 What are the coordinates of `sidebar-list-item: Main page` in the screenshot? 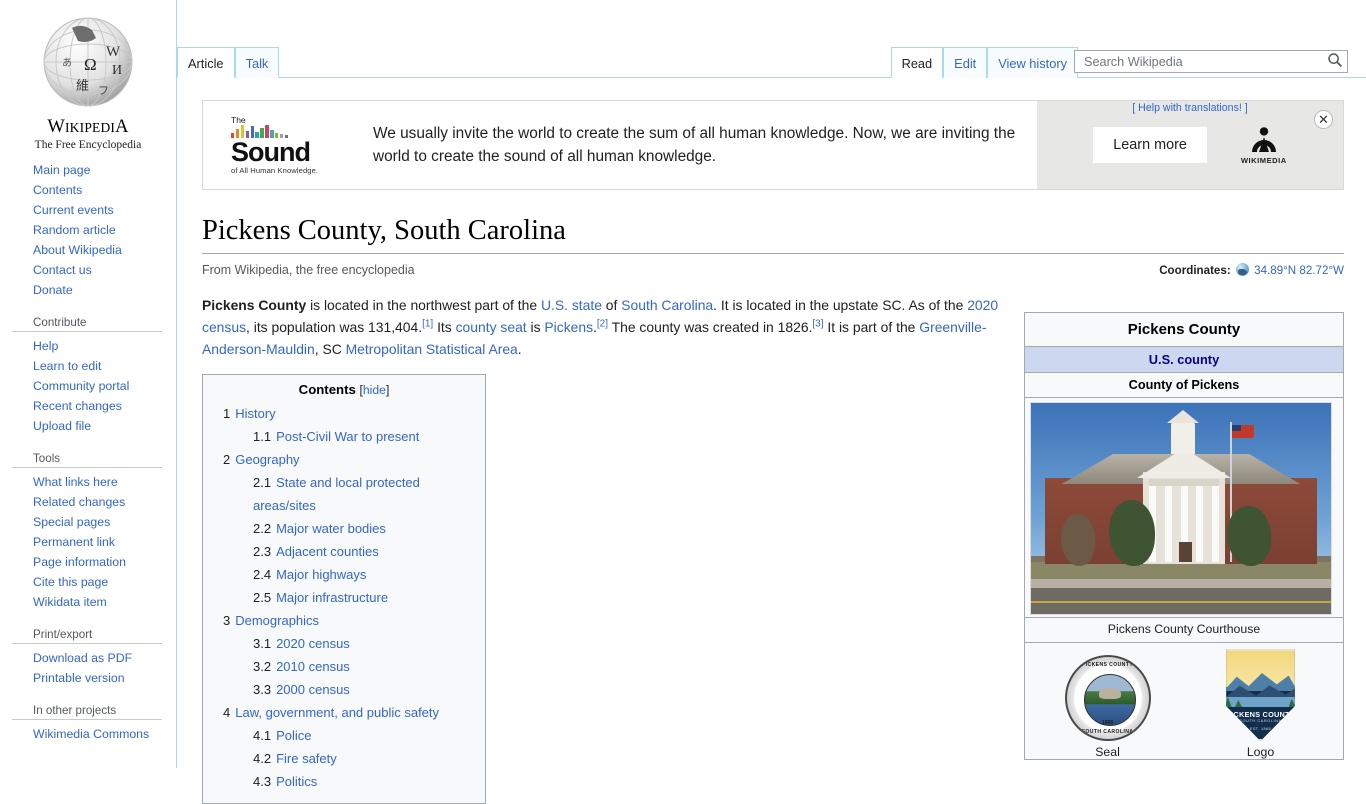 It's located at (94, 170).